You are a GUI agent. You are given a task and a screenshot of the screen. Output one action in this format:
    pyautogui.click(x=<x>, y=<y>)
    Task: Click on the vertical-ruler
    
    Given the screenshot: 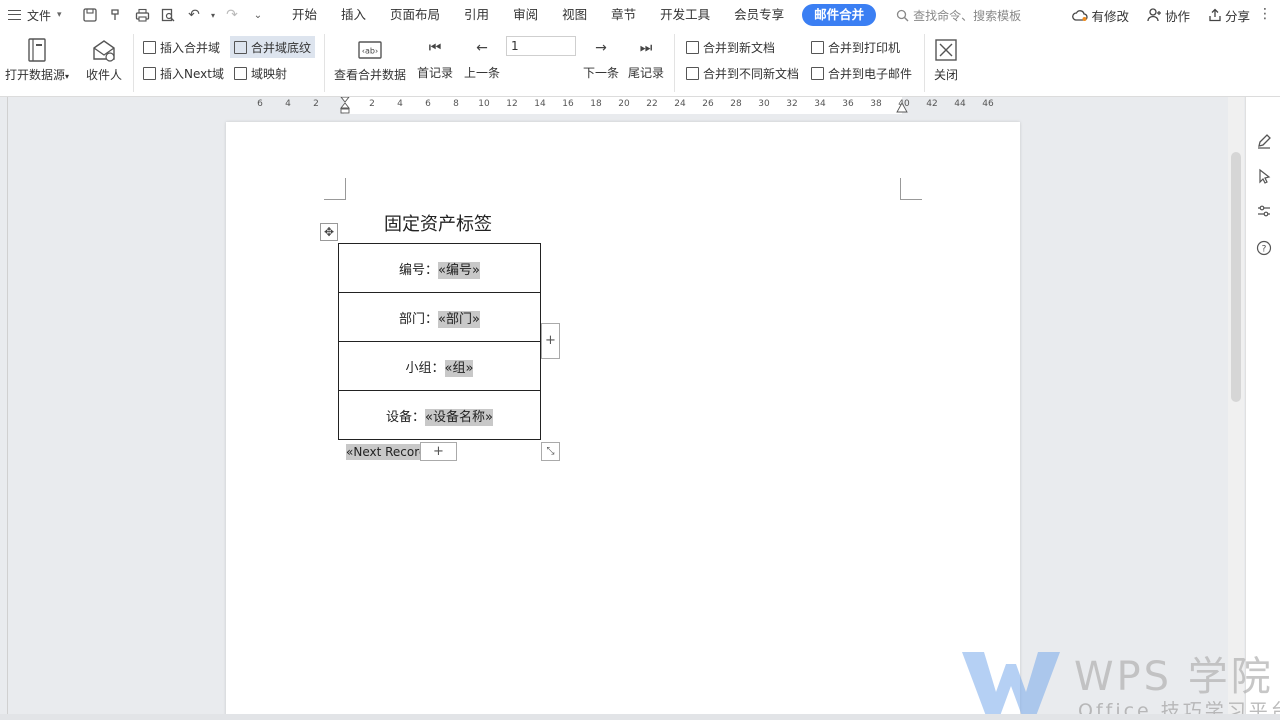 What is the action you would take?
    pyautogui.click(x=4, y=408)
    